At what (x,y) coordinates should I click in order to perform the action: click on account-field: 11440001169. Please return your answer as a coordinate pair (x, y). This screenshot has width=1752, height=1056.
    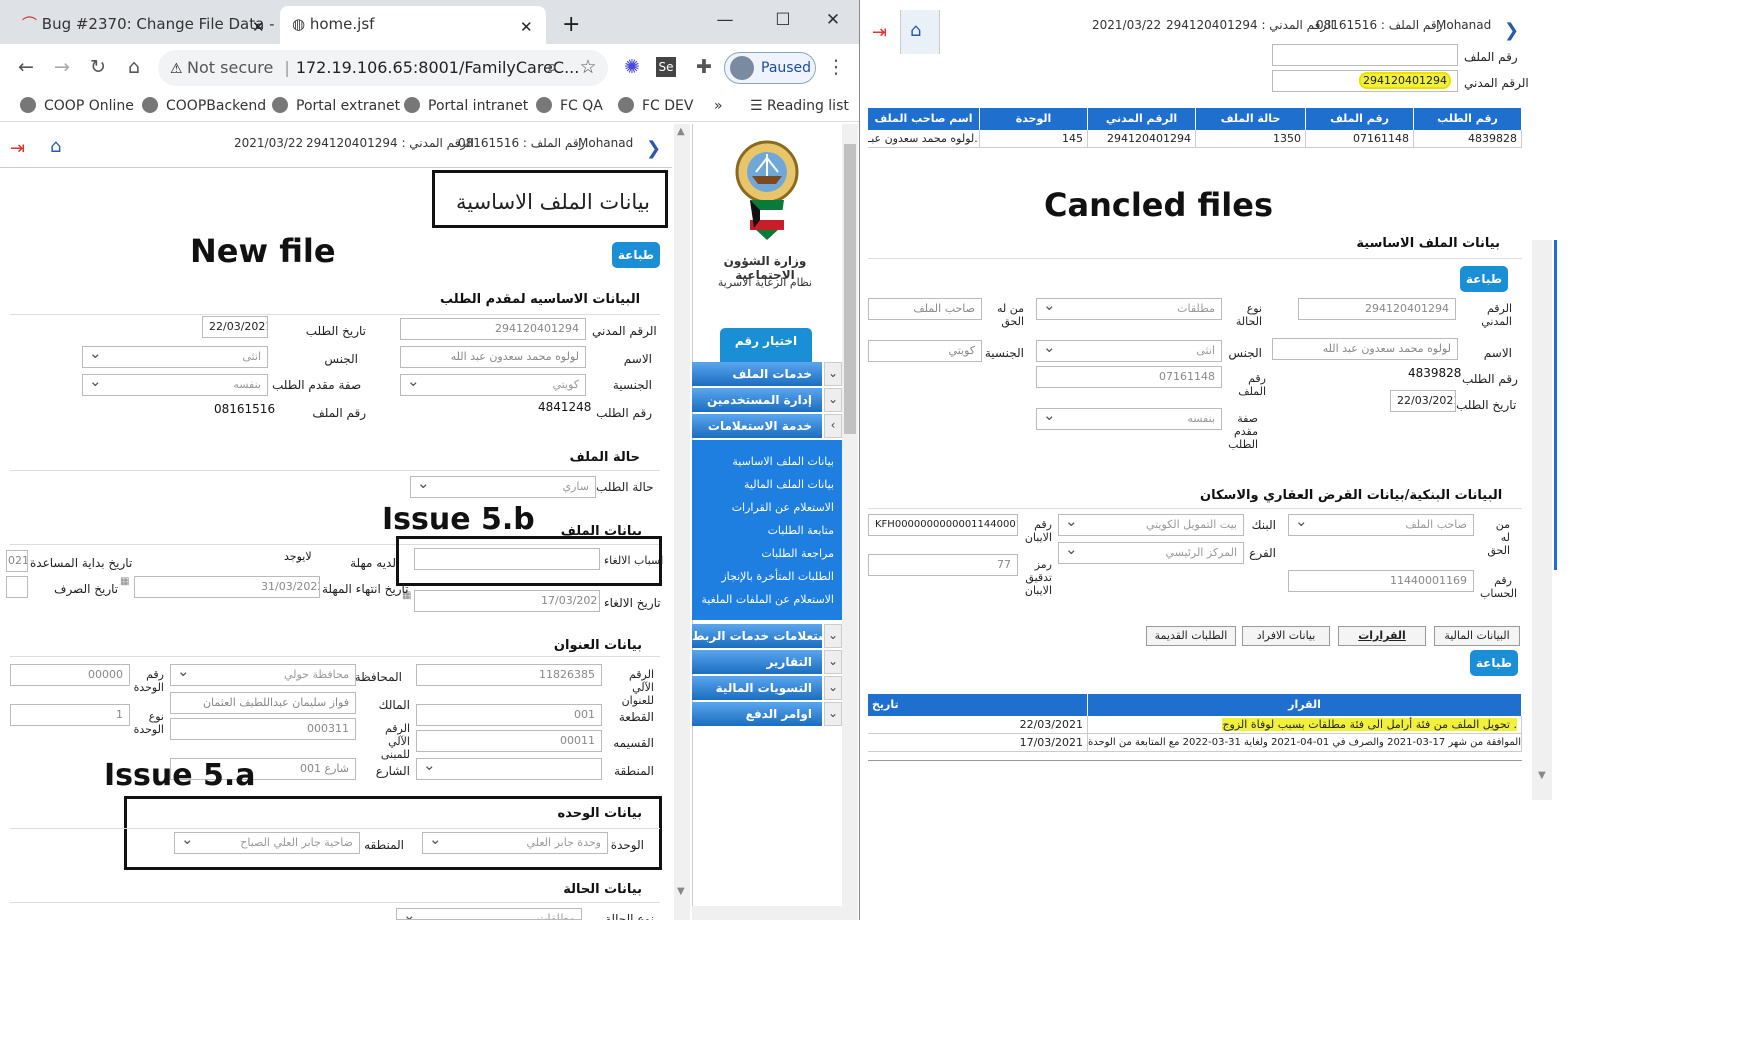
    Looking at the image, I should click on (1381, 581).